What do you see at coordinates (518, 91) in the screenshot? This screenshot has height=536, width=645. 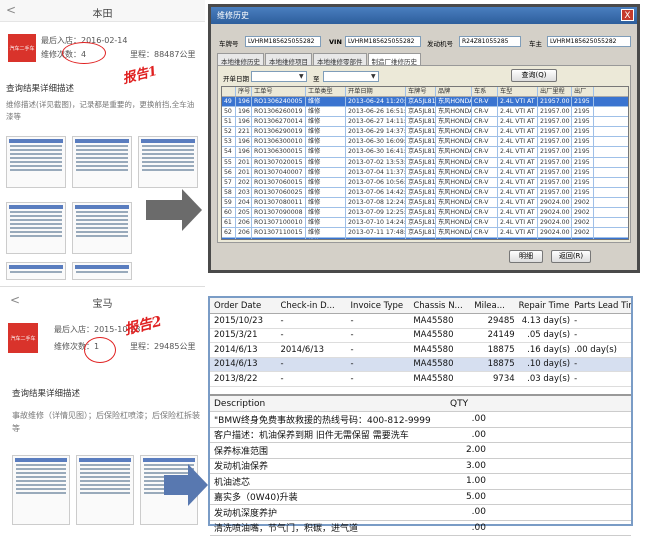 I see `grid-column-header: 车型` at bounding box center [518, 91].